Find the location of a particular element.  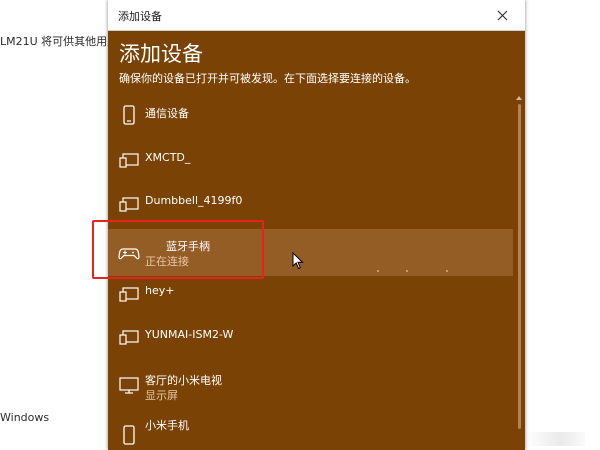

title-bar: 添加设备 is located at coordinates (316, 15).